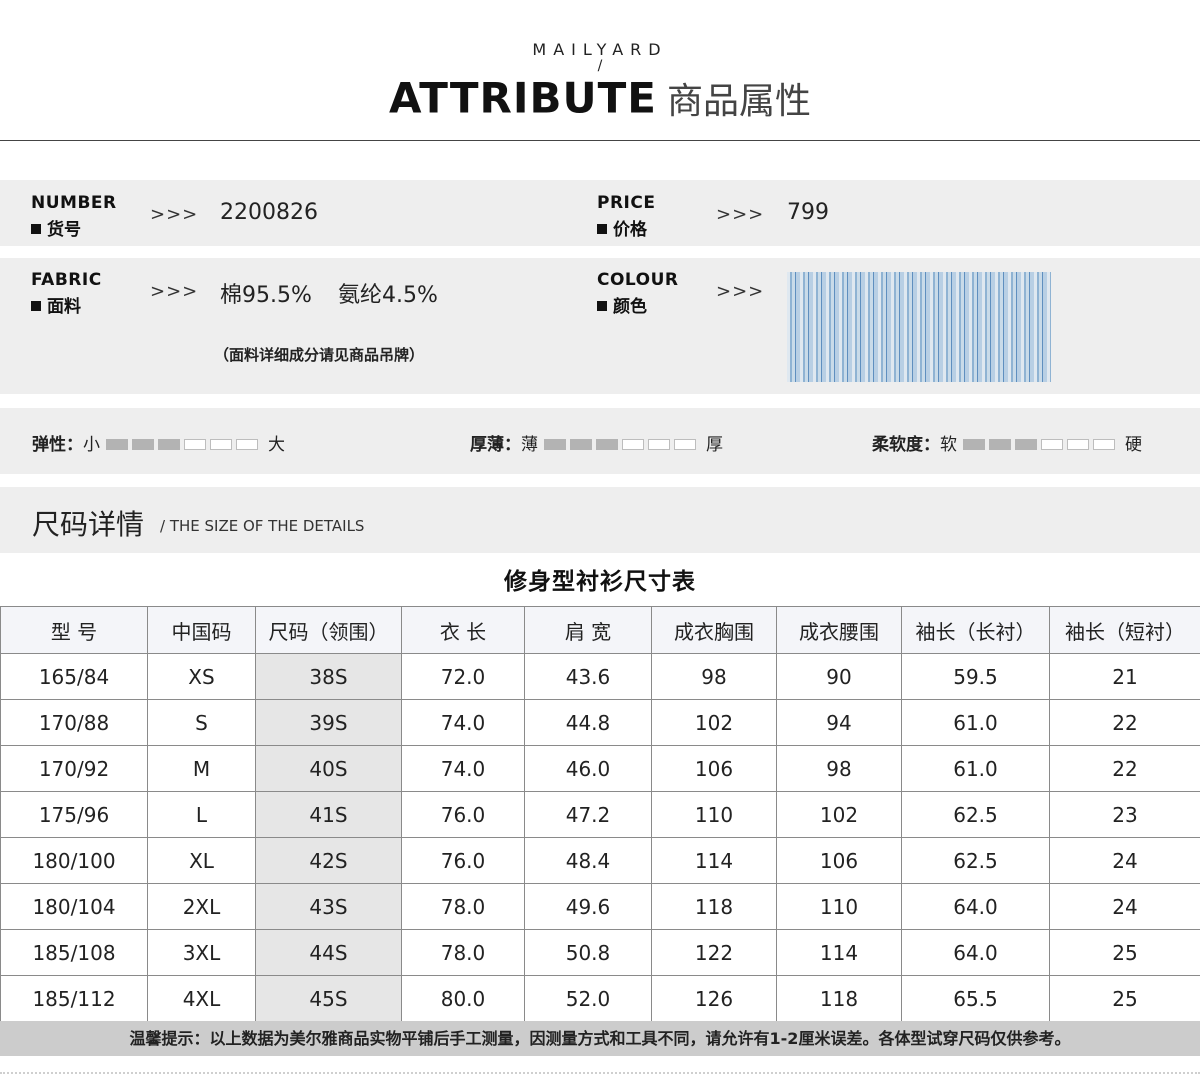 The width and height of the screenshot is (1200, 1088). What do you see at coordinates (463, 998) in the screenshot?
I see `table-cell: 80.0` at bounding box center [463, 998].